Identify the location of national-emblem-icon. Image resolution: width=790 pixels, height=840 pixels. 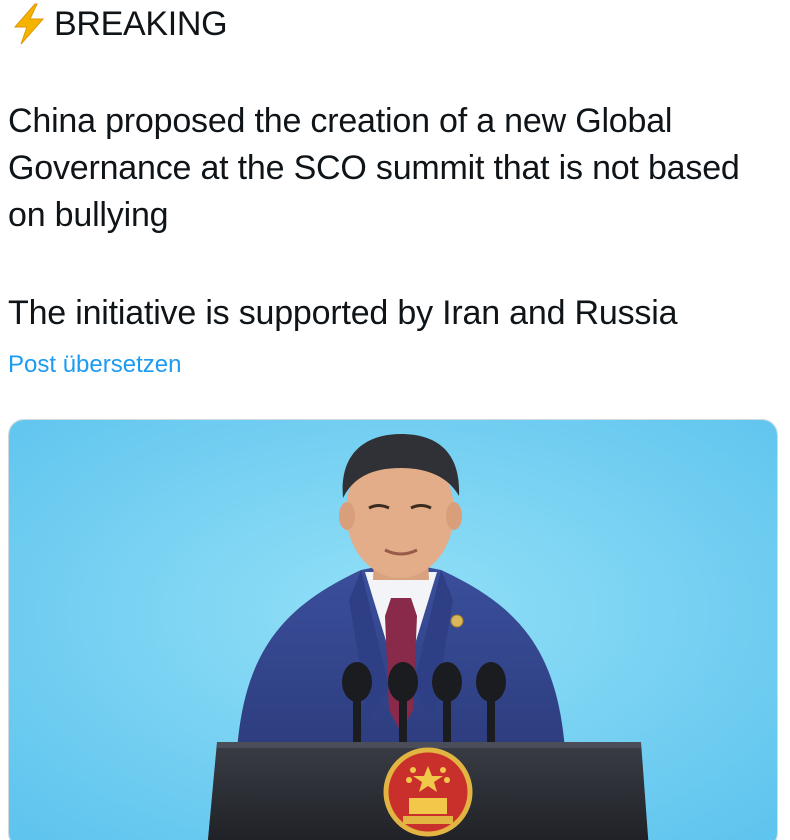
(428, 792).